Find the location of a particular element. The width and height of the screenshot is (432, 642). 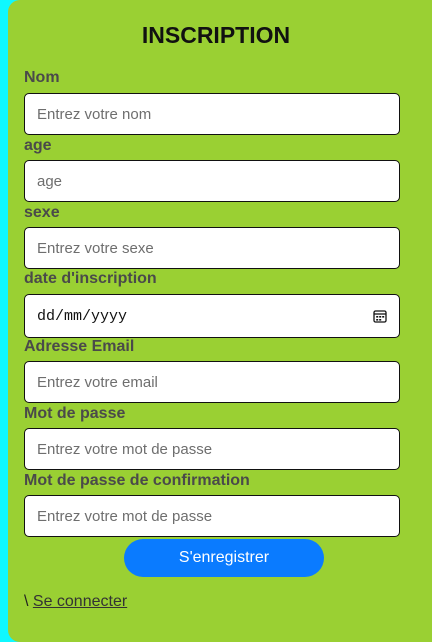

age-label: age is located at coordinates (38, 145).